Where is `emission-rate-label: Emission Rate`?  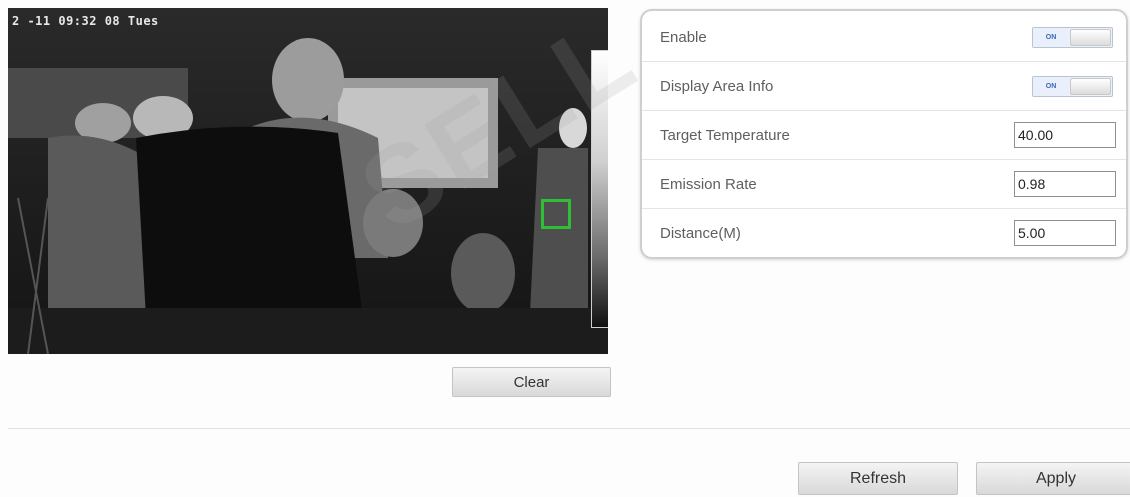
emission-rate-label: Emission Rate is located at coordinates (708, 184).